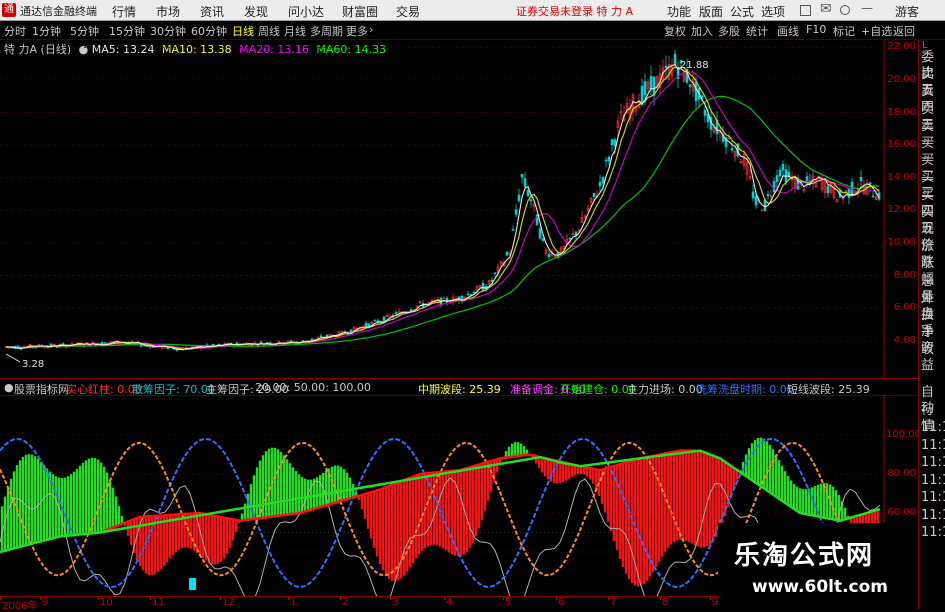 This screenshot has width=945, height=612. I want to click on visitor-label: 游客, so click(907, 11).